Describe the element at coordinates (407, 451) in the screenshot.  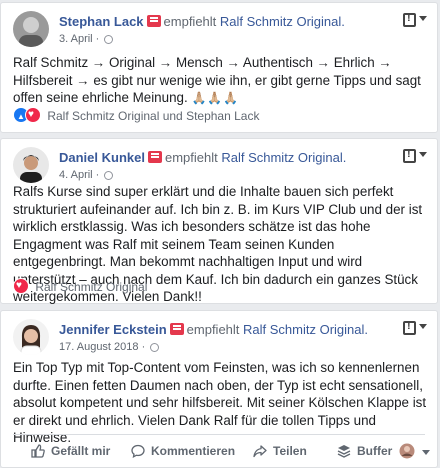
I see `profile-avatar-icon` at that location.